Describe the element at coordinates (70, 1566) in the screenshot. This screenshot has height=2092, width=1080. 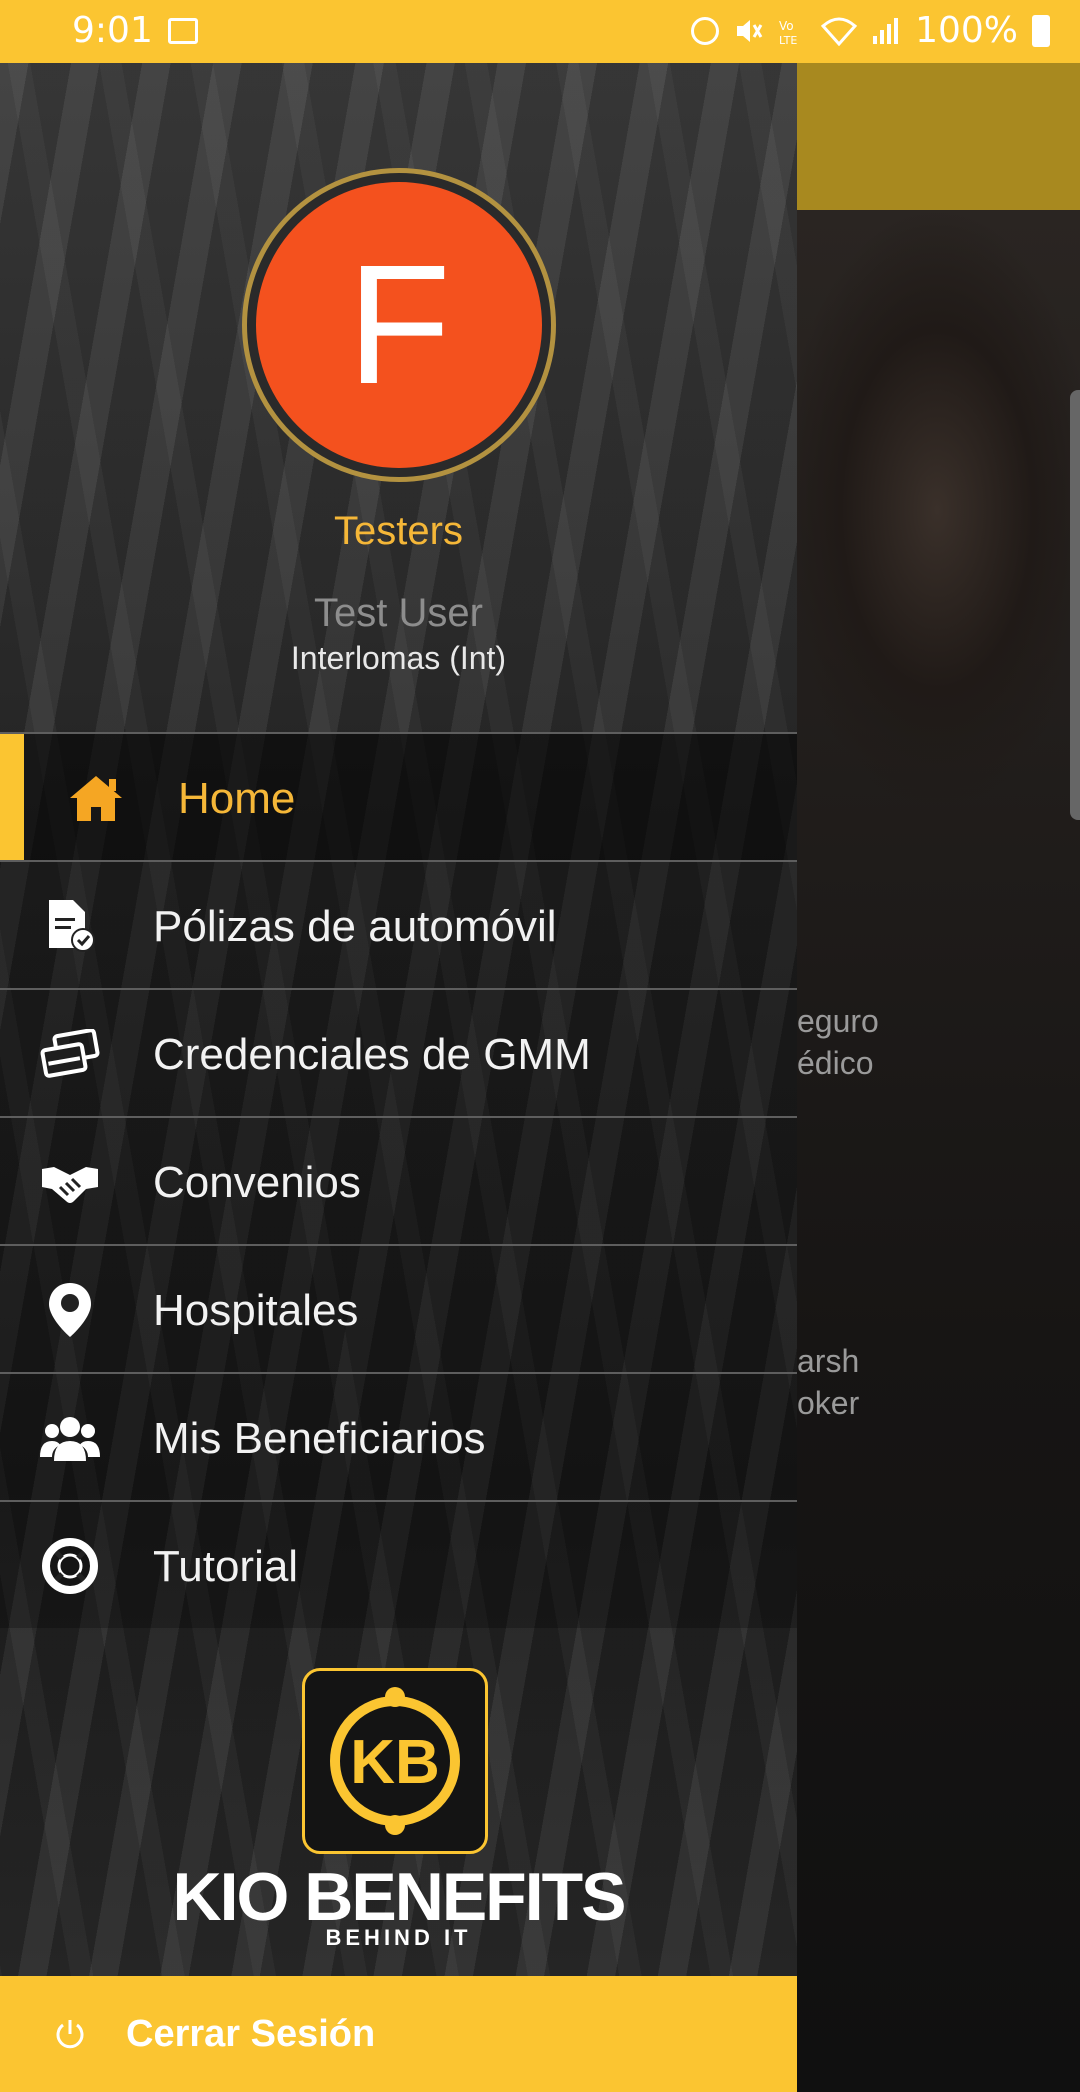
I see `lifebuoy-icon` at that location.